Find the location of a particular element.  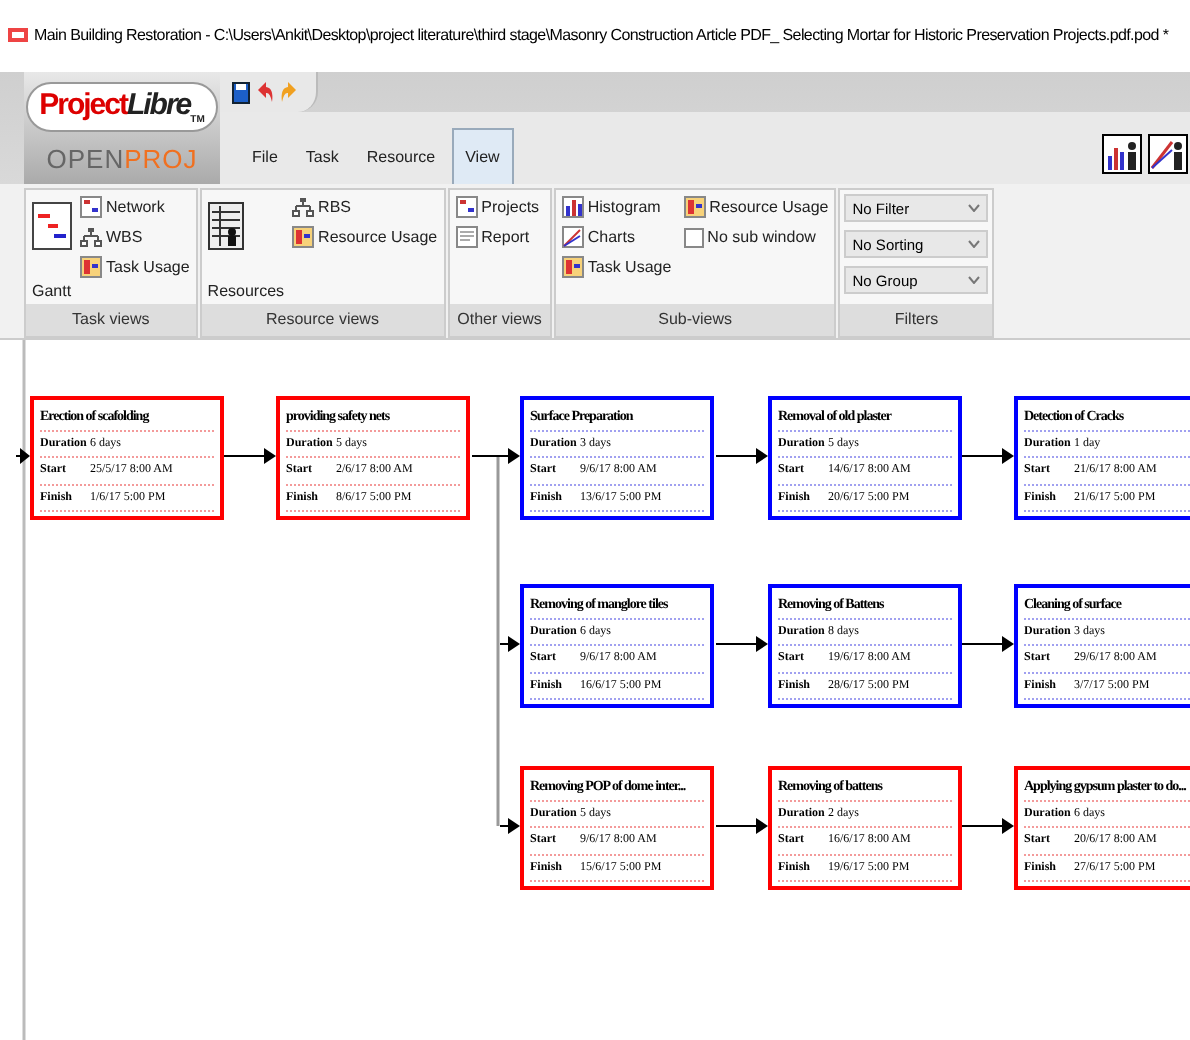

save-icon is located at coordinates (241, 92).